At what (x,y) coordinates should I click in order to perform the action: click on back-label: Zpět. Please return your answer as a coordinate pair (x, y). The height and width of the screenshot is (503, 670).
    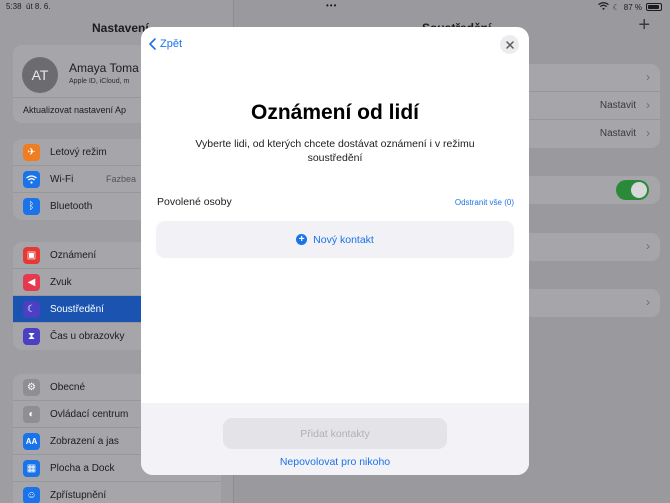
    Looking at the image, I should click on (171, 44).